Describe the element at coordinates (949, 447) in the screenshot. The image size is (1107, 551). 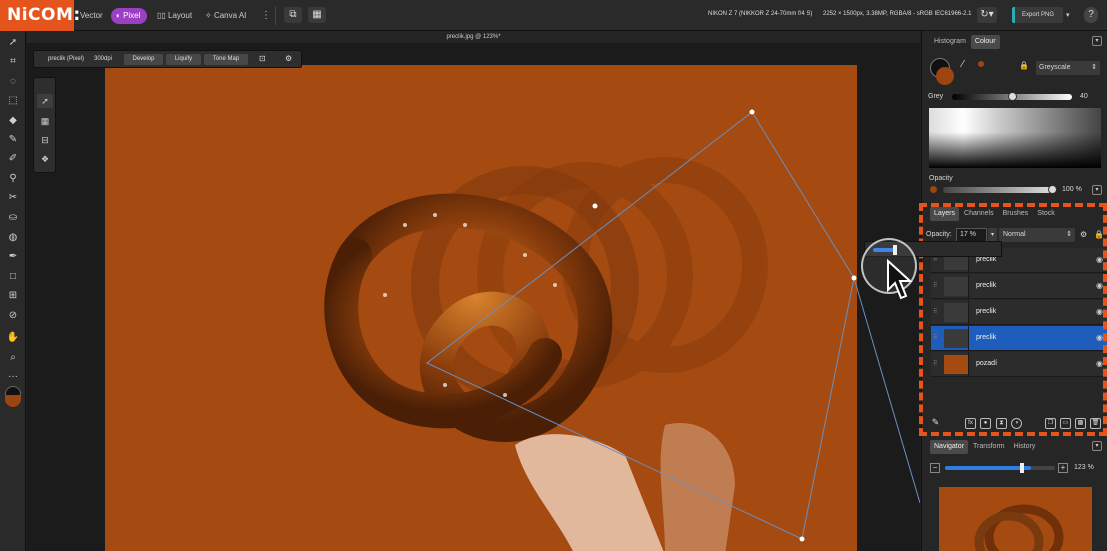
I see `tab-navigator: Navigator` at that location.